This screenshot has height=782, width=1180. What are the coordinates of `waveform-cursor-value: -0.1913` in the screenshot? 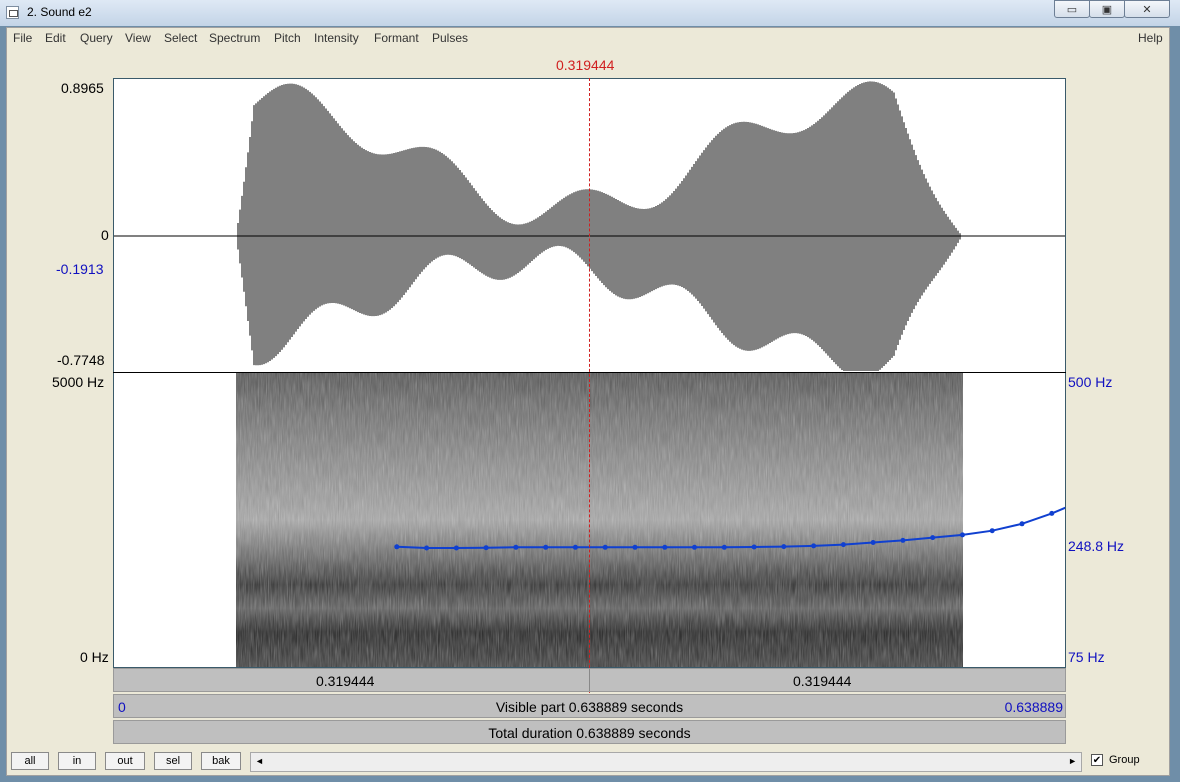 It's located at (80, 269).